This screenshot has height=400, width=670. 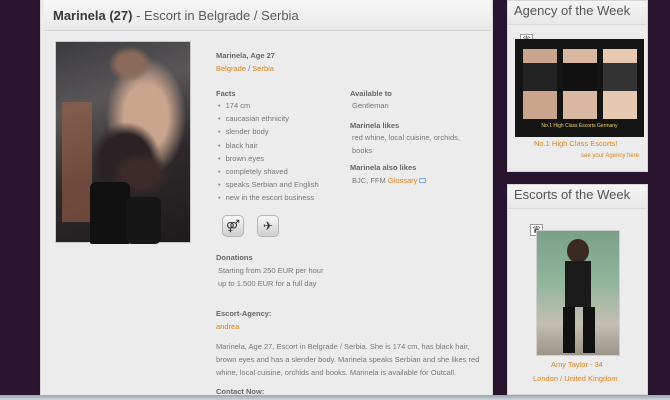 What do you see at coordinates (662, 200) in the screenshot?
I see `right-background` at bounding box center [662, 200].